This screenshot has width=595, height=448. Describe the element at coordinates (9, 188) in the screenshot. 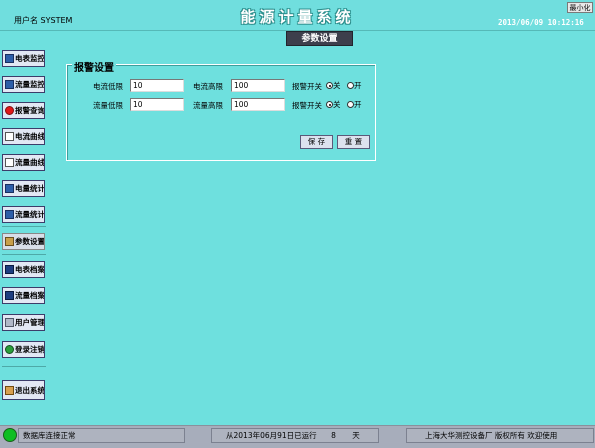

I see `power-stats-icon` at that location.